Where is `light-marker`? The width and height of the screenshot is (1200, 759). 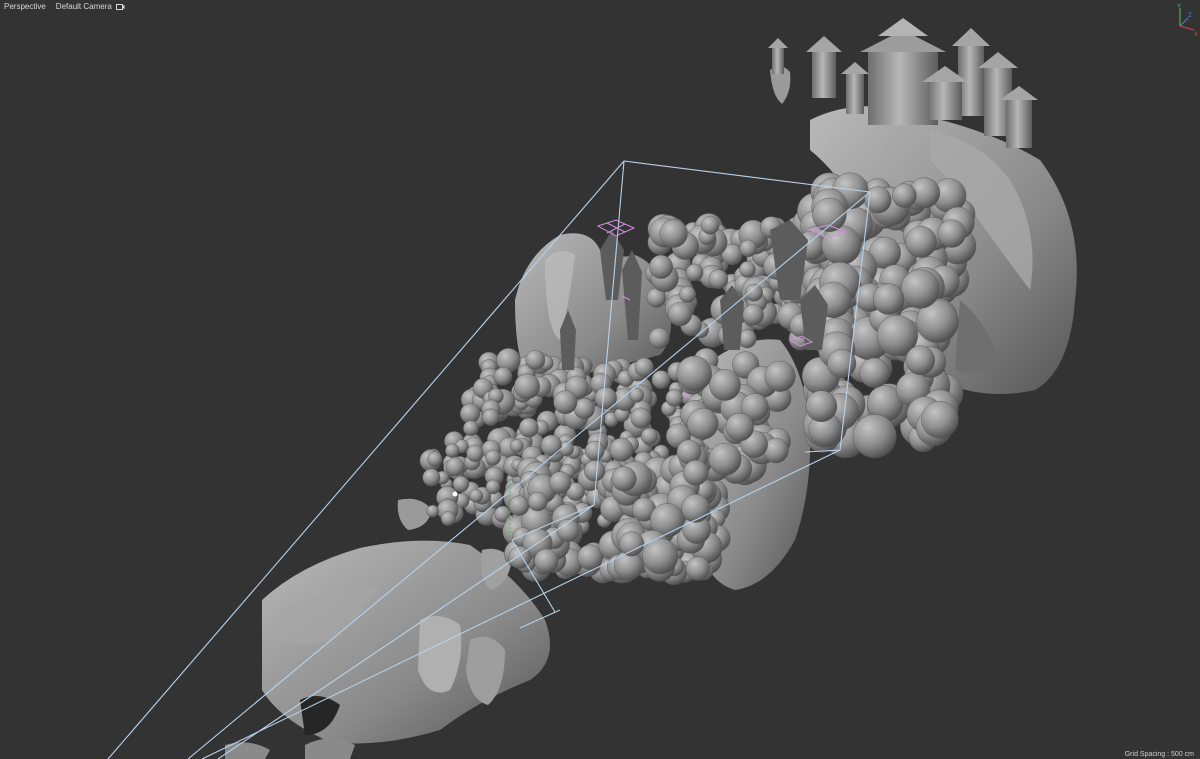 light-marker is located at coordinates (455, 494).